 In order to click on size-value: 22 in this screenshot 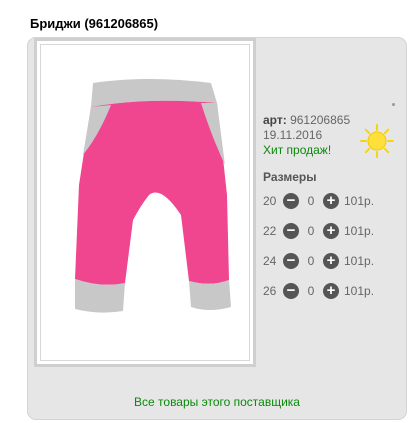, I will do `click(270, 231)`.